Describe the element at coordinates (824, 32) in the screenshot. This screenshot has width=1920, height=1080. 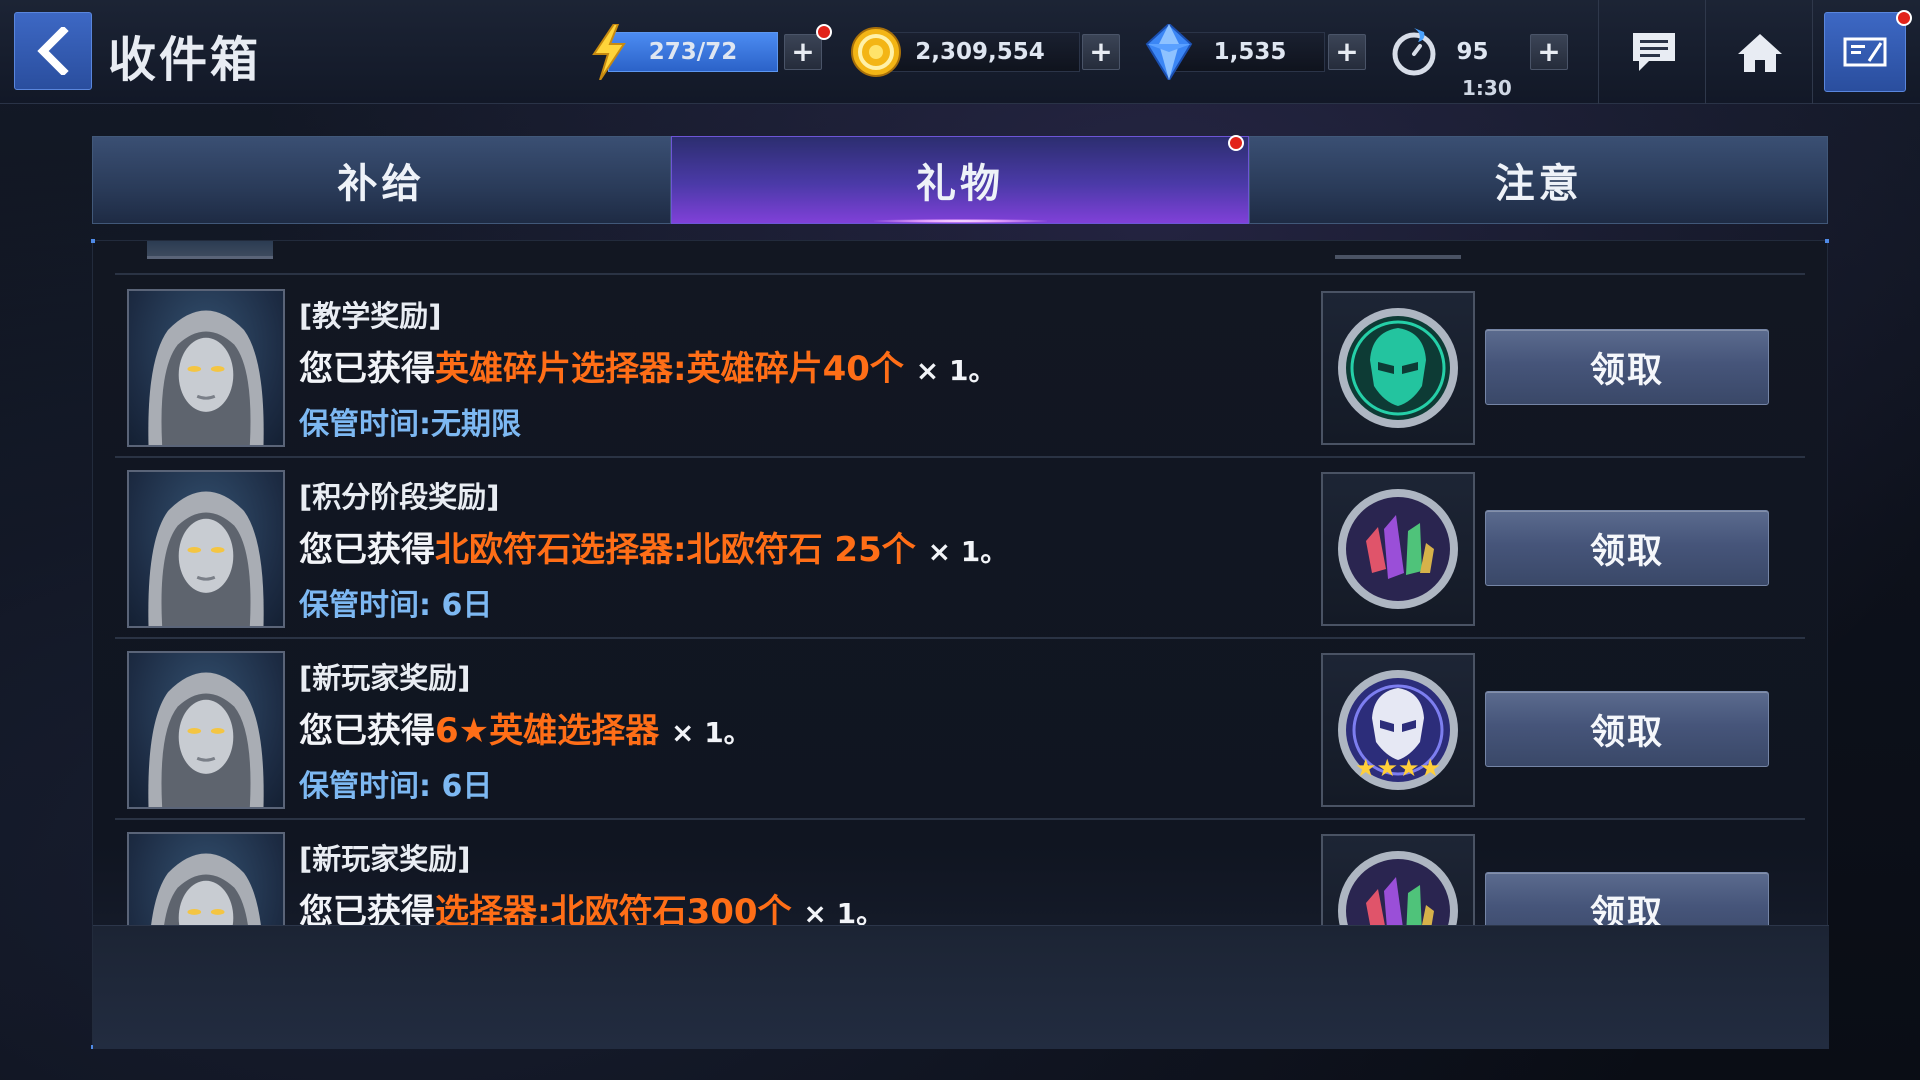
I see `energy-notification-dot` at that location.